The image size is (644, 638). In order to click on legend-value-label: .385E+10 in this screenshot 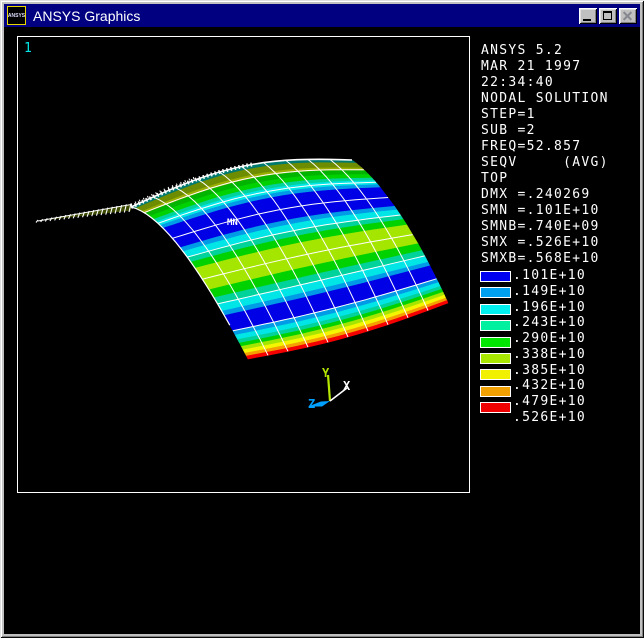, I will do `click(550, 370)`.